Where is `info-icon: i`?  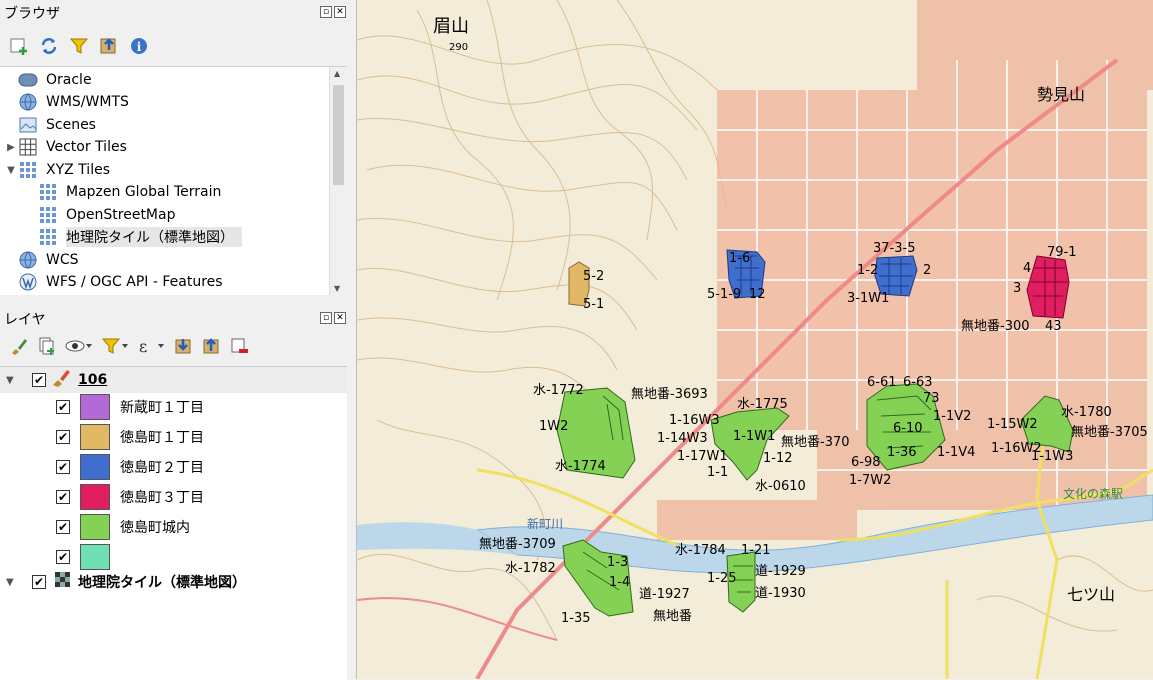
info-icon: i is located at coordinates (139, 46).